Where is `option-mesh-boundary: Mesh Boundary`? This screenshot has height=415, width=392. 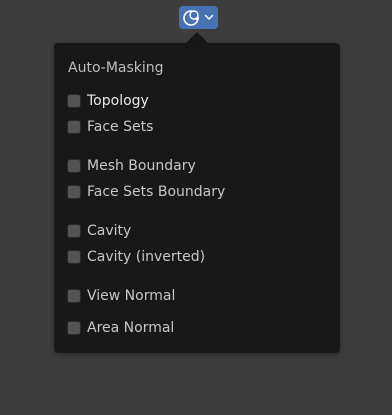 option-mesh-boundary: Mesh Boundary is located at coordinates (131, 166).